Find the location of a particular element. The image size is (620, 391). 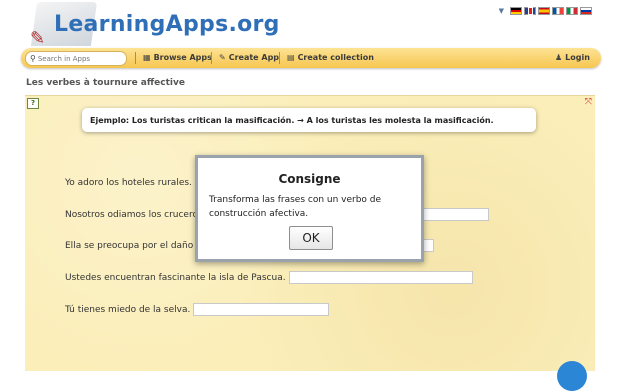

help-icon: ? is located at coordinates (33, 103).